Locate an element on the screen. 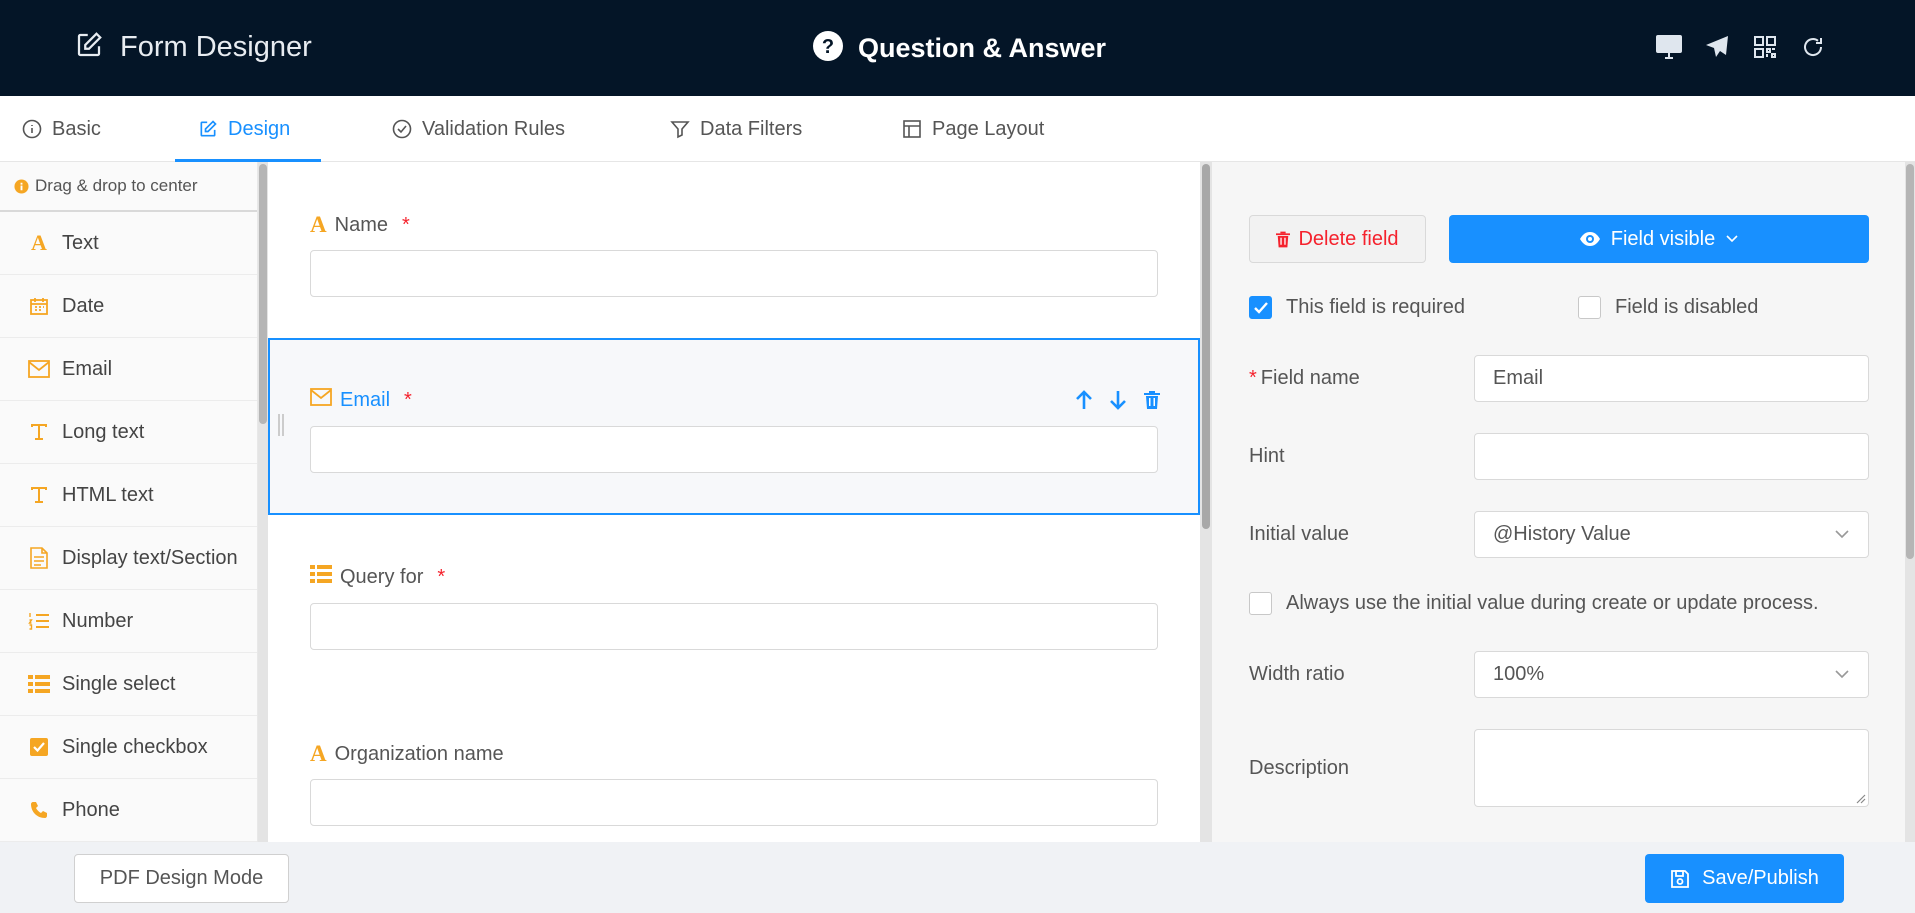  query-for-input is located at coordinates (734, 626).